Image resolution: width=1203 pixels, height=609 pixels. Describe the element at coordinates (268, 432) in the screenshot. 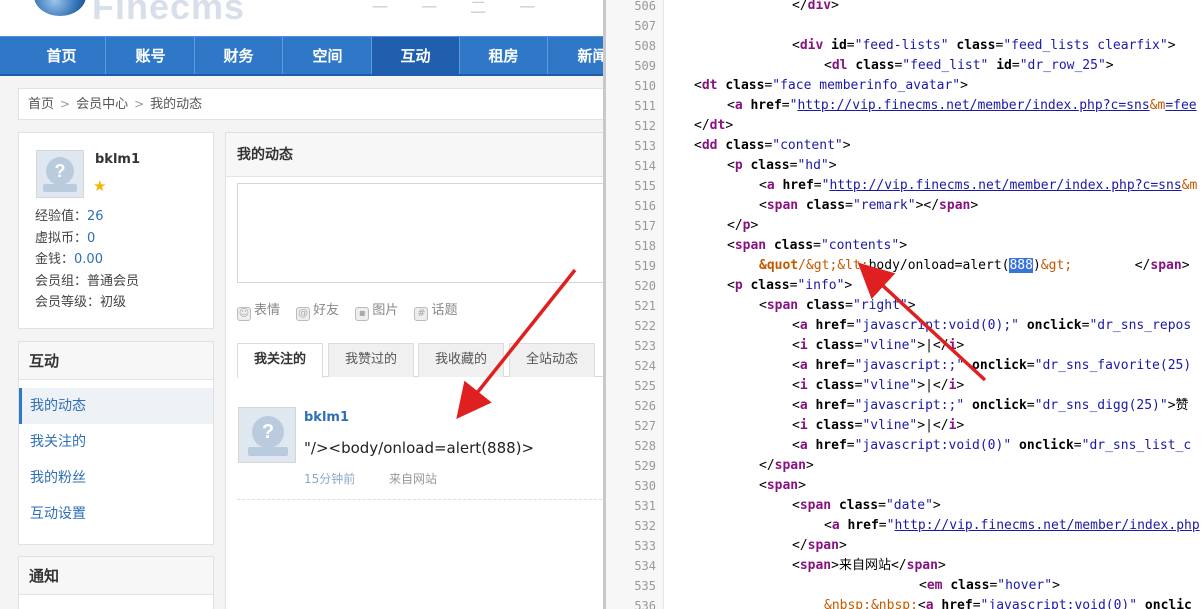

I see `question-mark-icon: ?` at that location.